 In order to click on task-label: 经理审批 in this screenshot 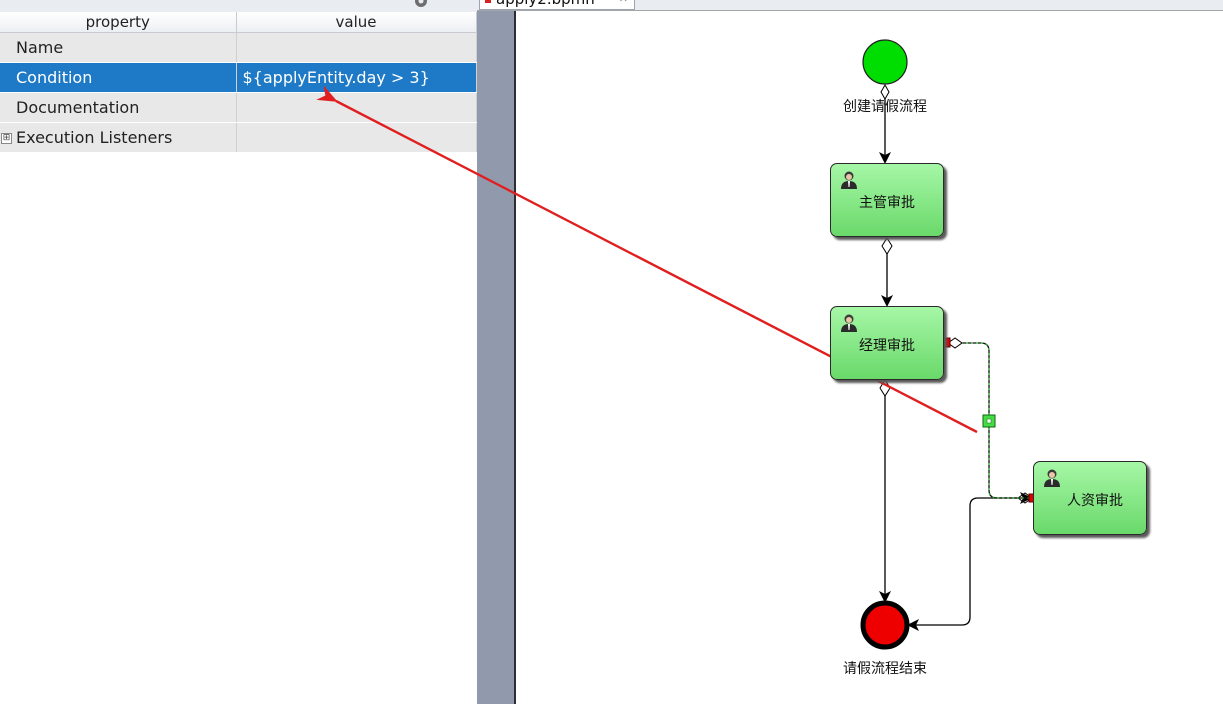, I will do `click(887, 346)`.